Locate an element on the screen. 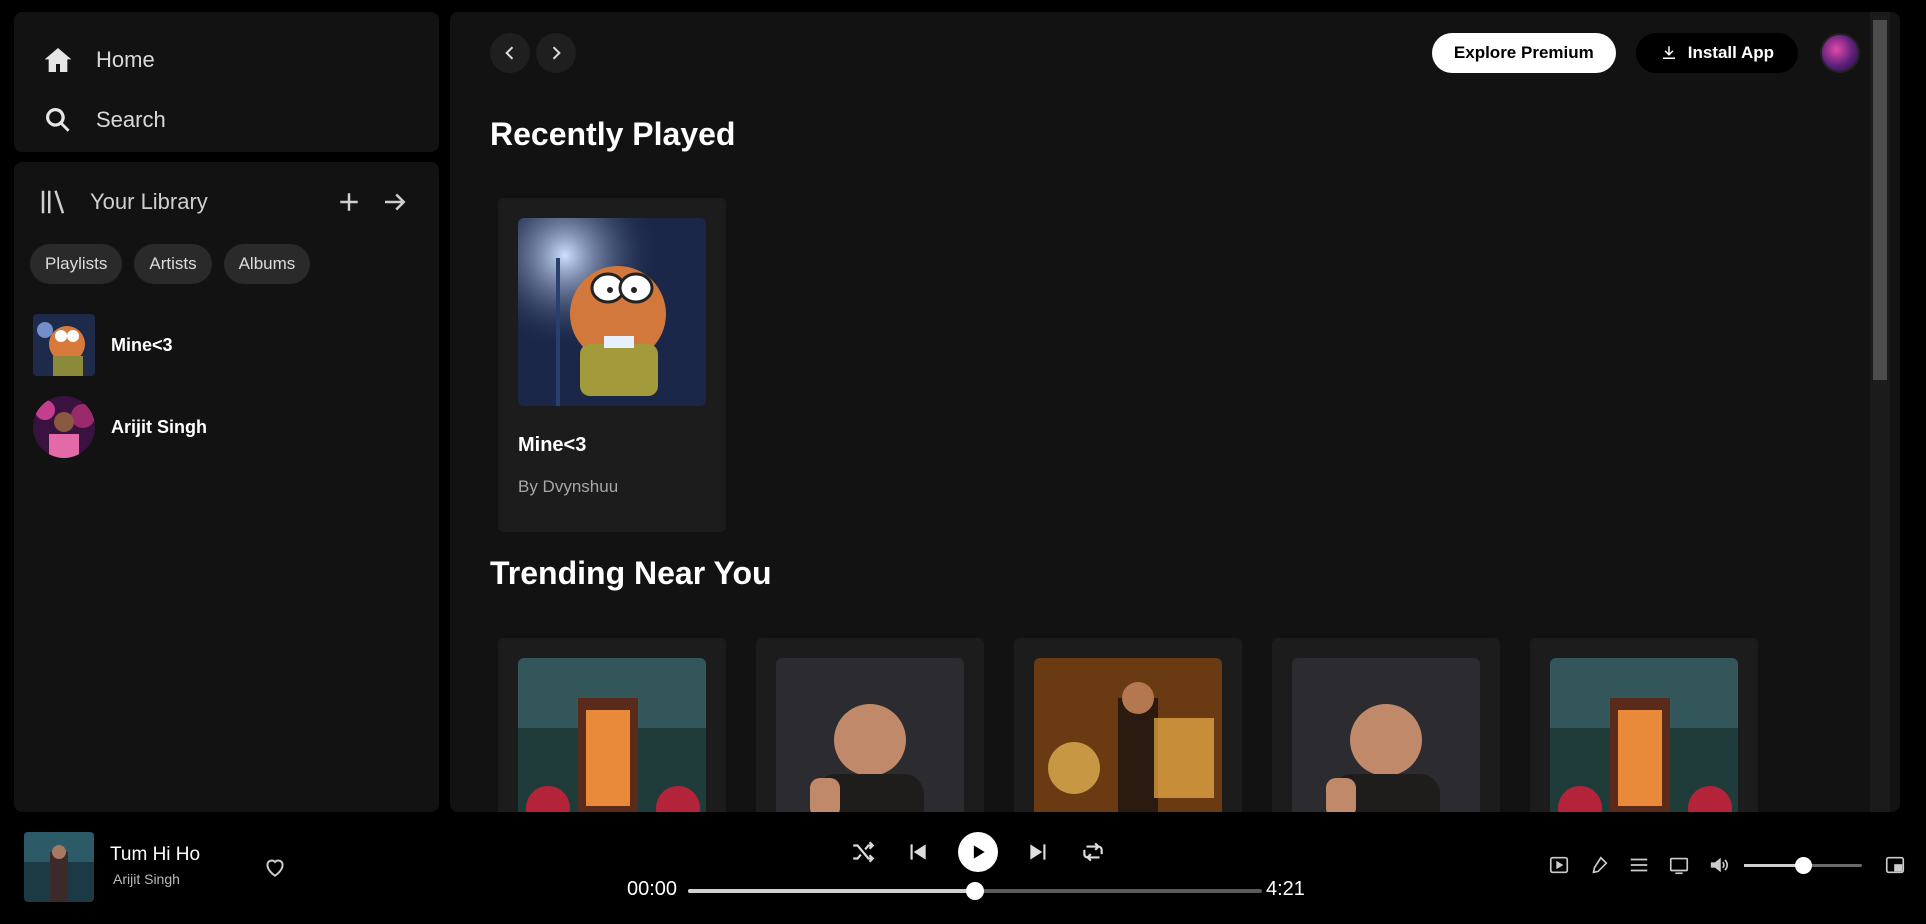 The width and height of the screenshot is (1926, 924). library-item-name: Arijit Singh is located at coordinates (159, 426).